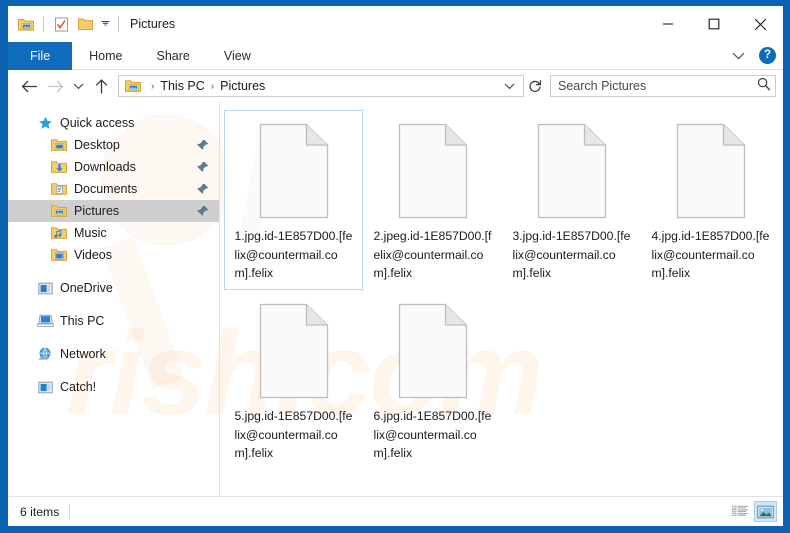  What do you see at coordinates (753, 511) in the screenshot?
I see `view-mode-buttons` at bounding box center [753, 511].